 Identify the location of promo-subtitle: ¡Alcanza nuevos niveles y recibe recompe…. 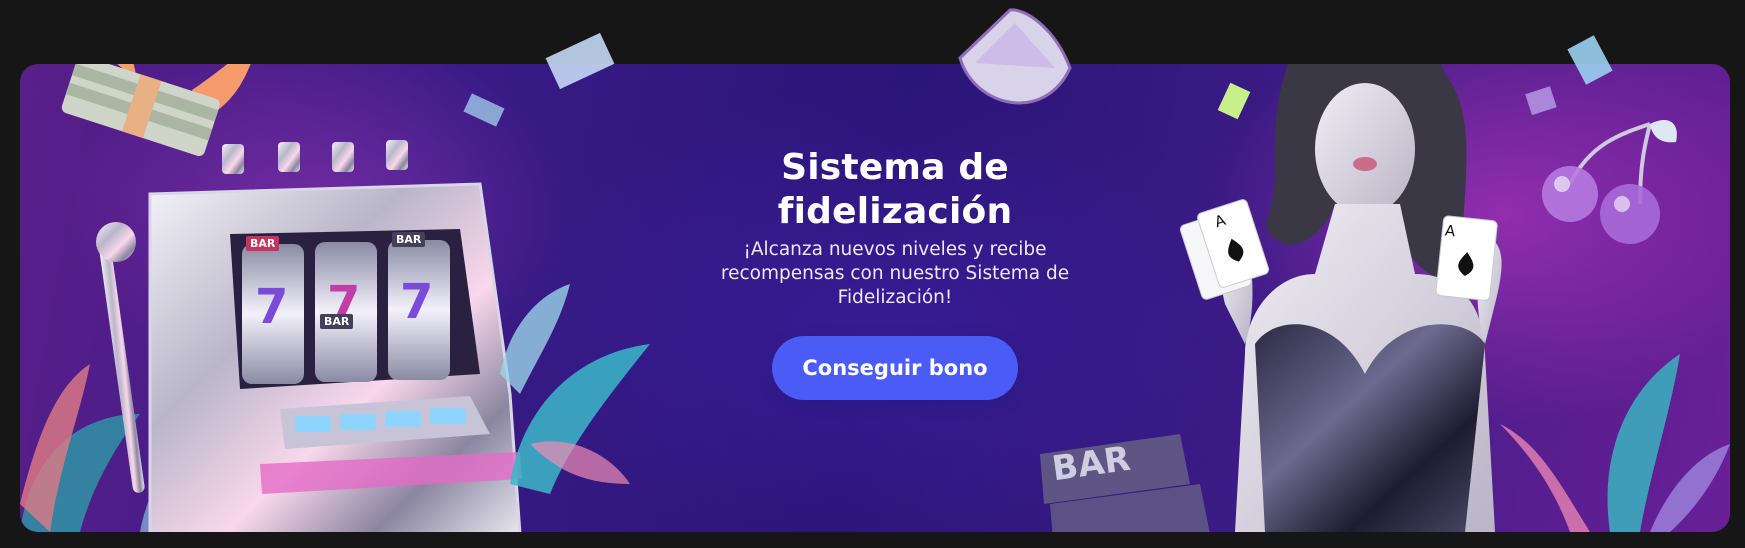
(895, 273).